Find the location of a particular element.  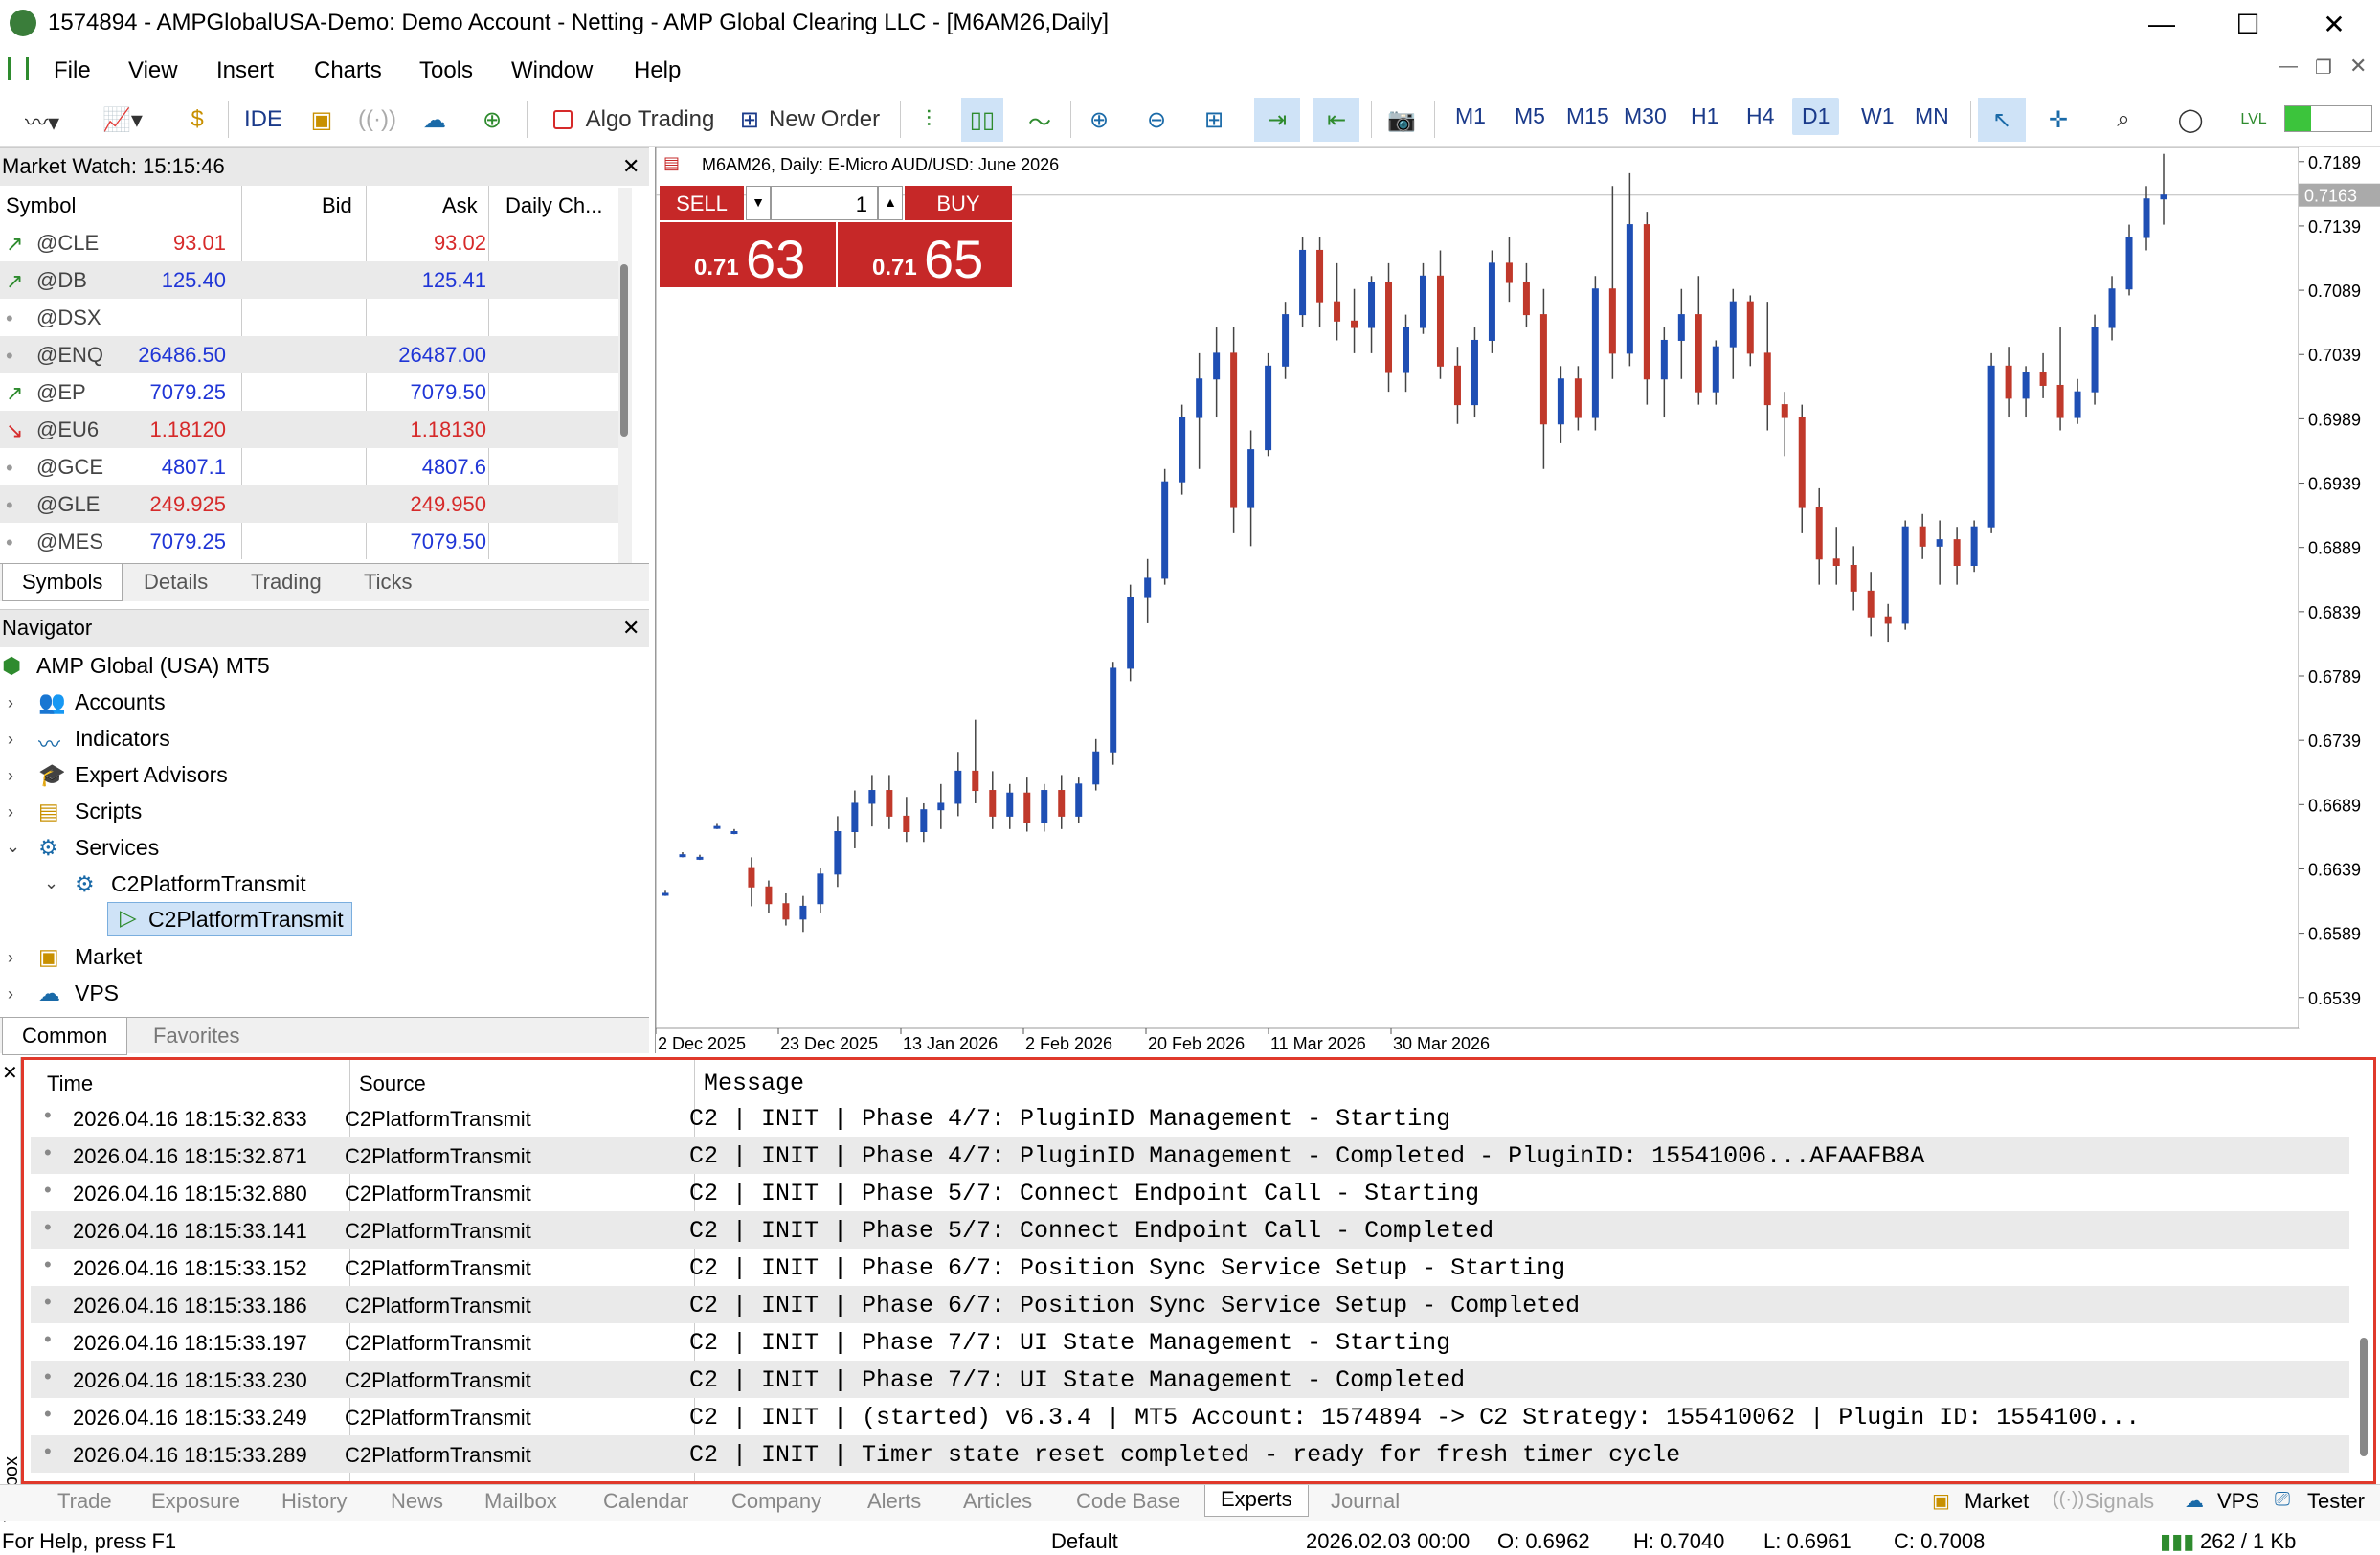

tf-m5: M5 is located at coordinates (1530, 116).